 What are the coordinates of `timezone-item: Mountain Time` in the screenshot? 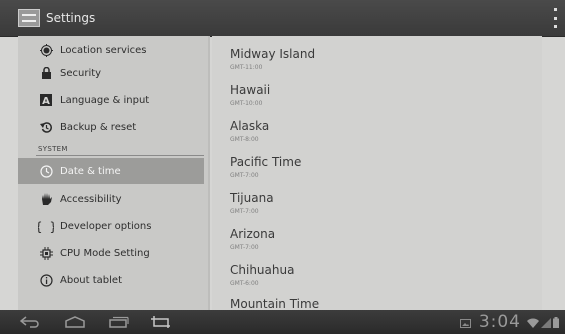 It's located at (380, 301).